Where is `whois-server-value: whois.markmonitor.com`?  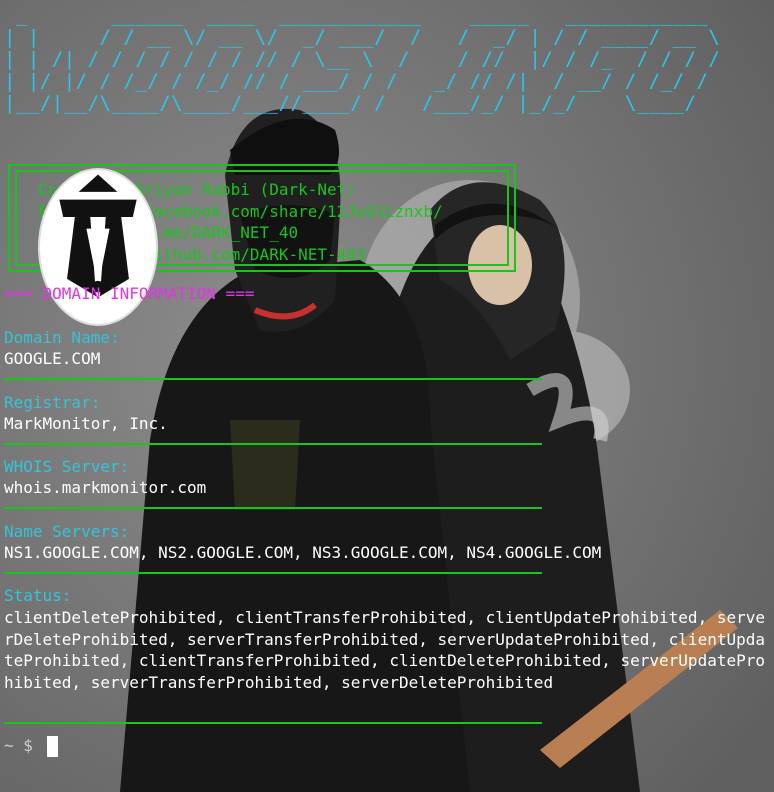 whois-server-value: whois.markmonitor.com is located at coordinates (105, 487).